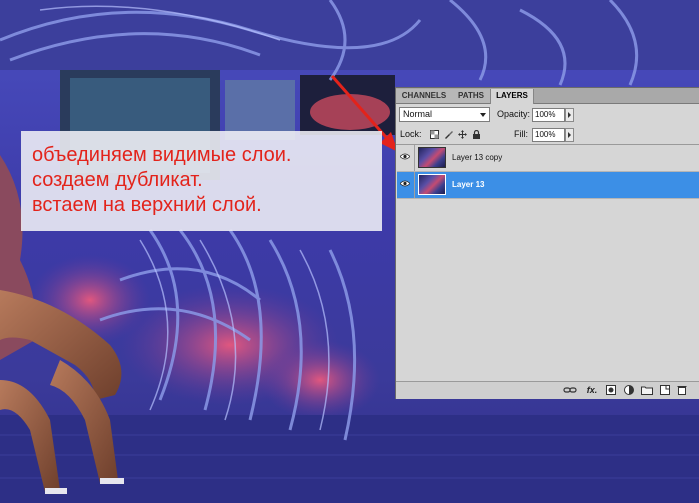 This screenshot has height=503, width=699. Describe the element at coordinates (592, 390) in the screenshot. I see `fx-icon: fx.` at that location.